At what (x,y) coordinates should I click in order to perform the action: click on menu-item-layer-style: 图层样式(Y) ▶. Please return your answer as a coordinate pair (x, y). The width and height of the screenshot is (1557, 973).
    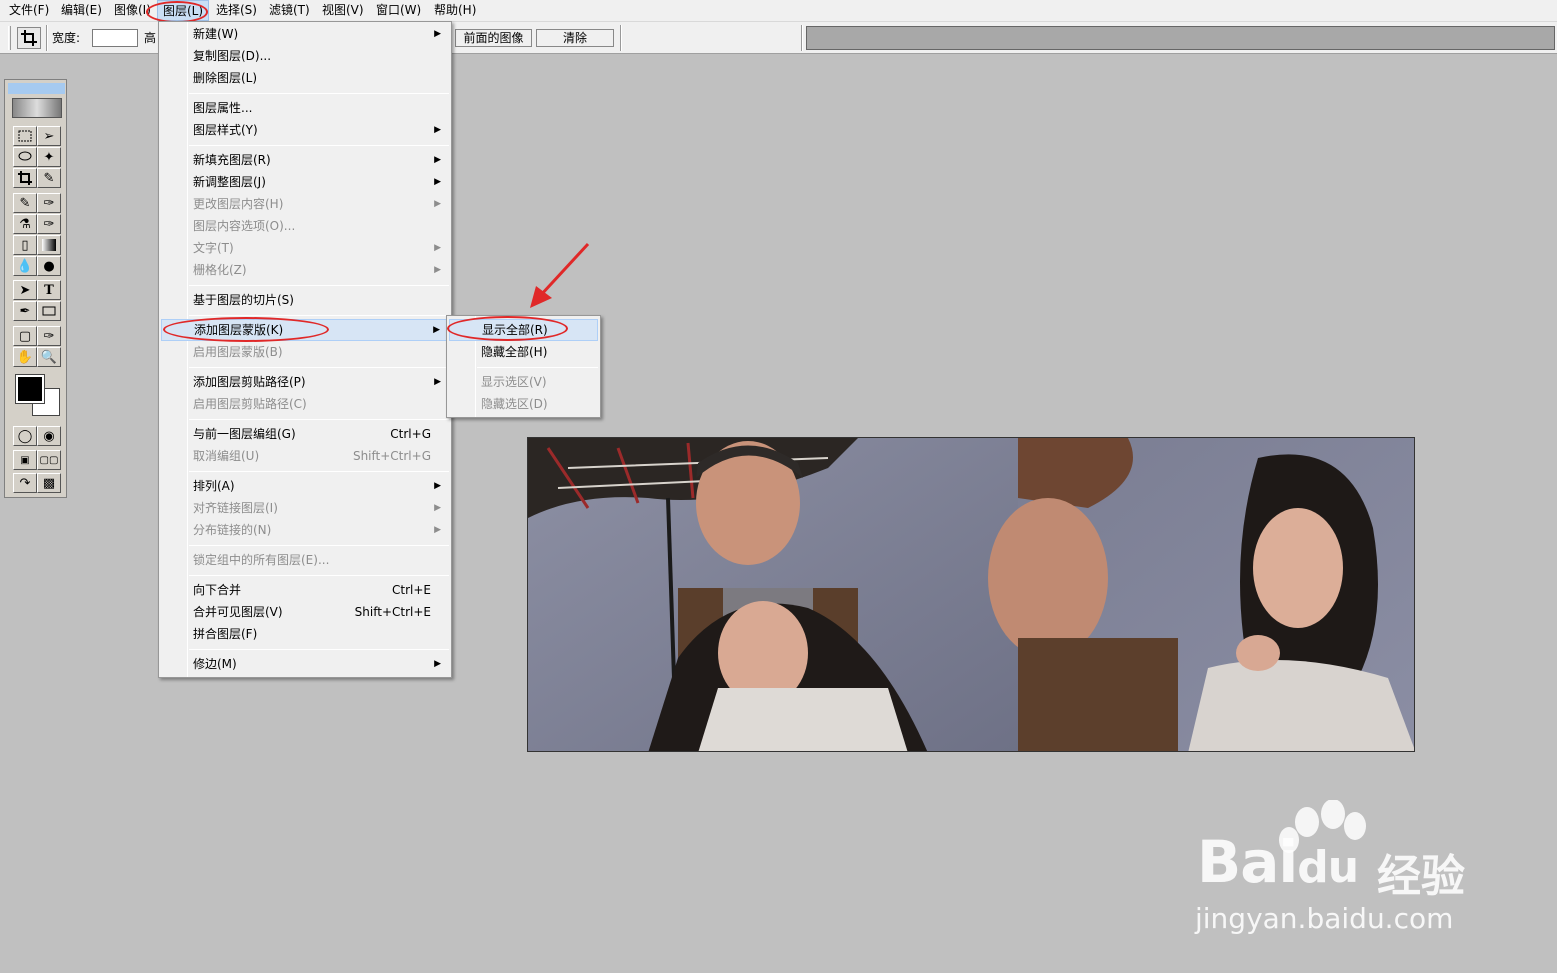
    Looking at the image, I should click on (305, 130).